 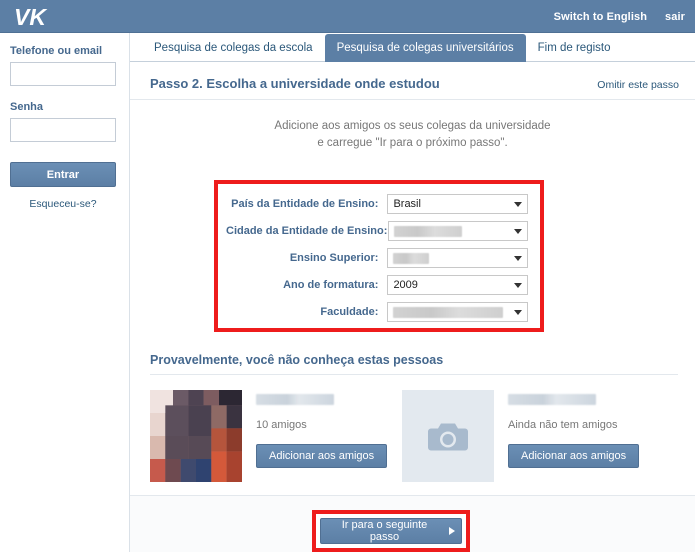 I want to click on switch-language-link: Switch to English, so click(x=600, y=17).